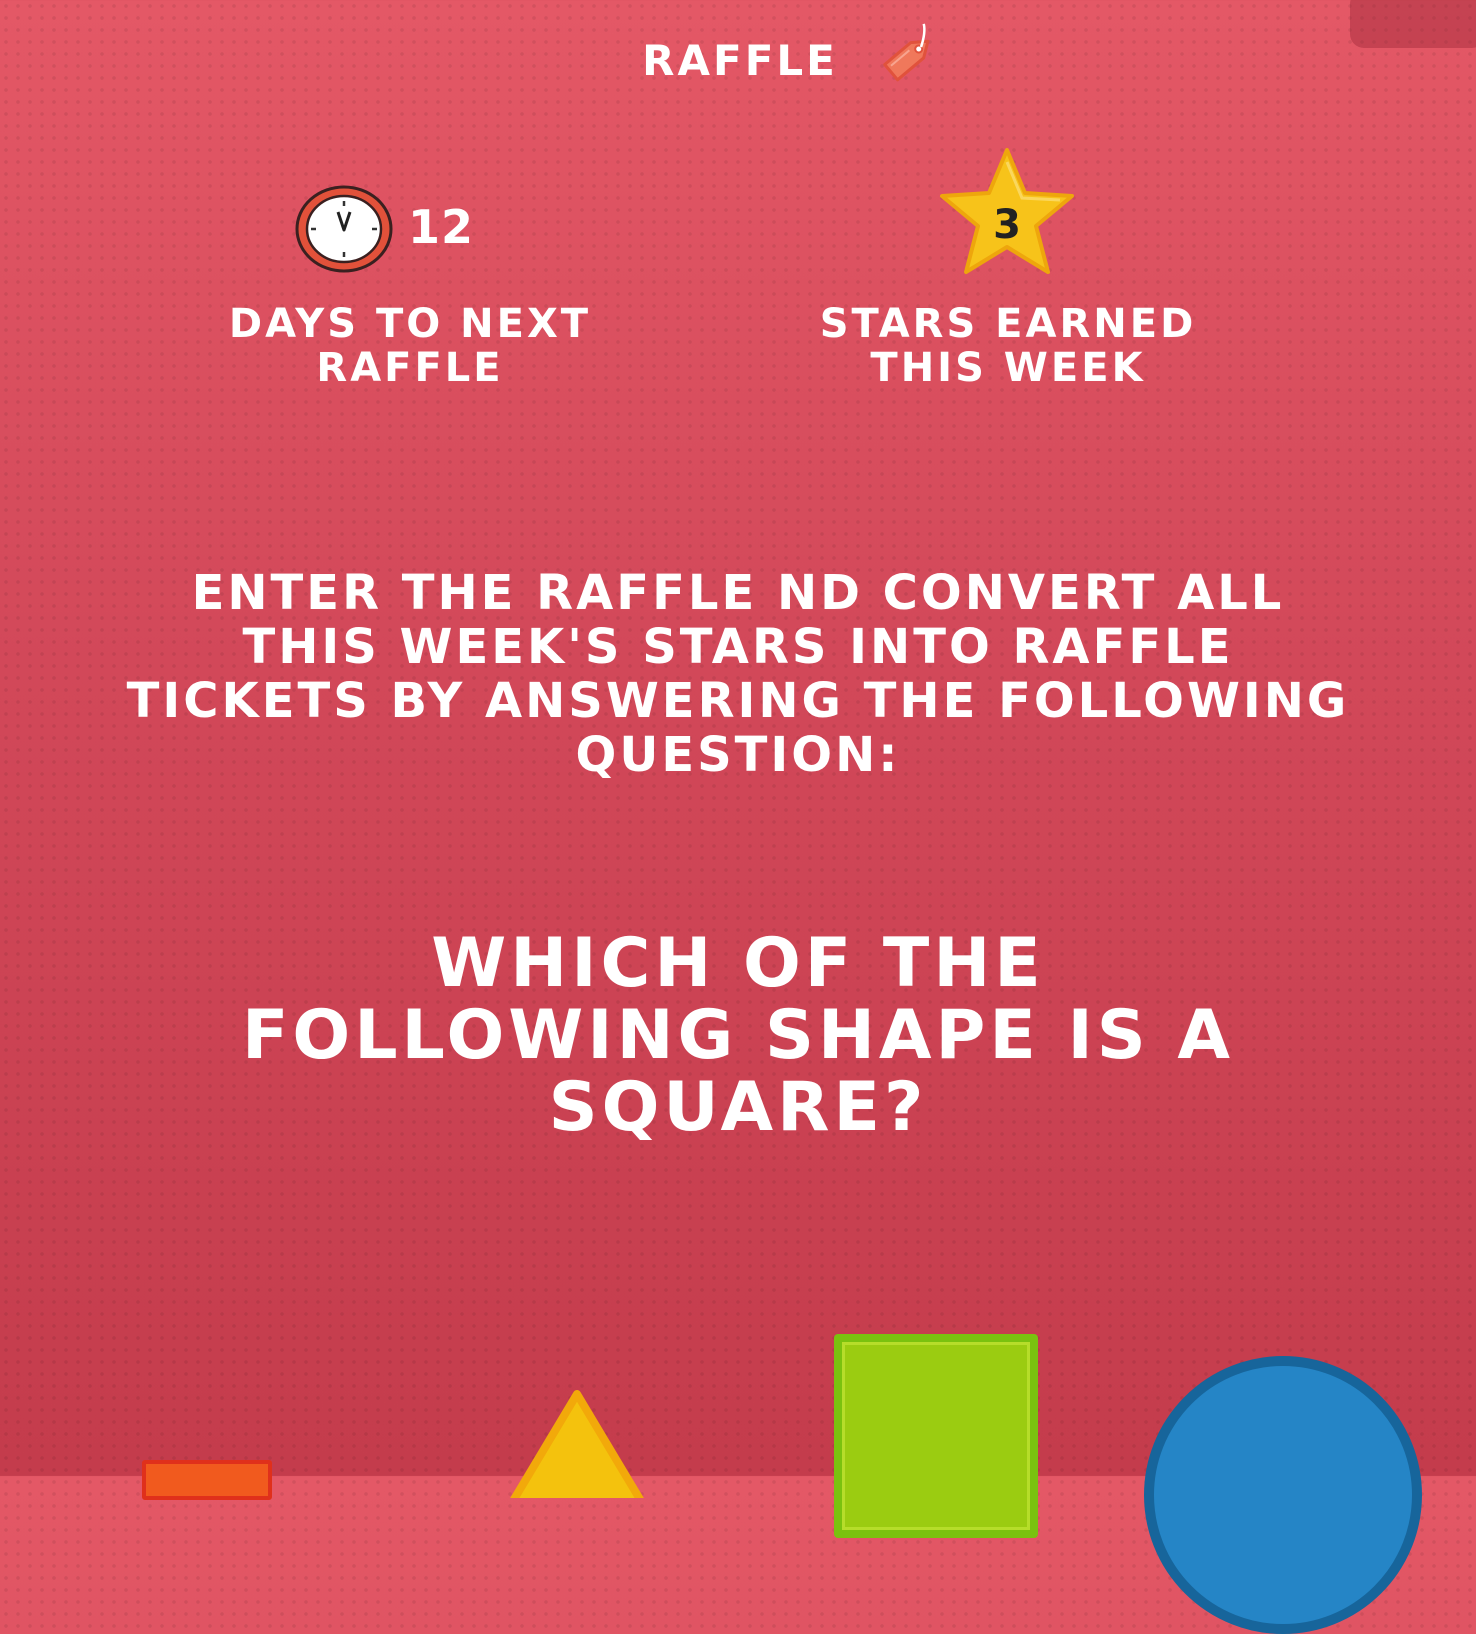 This screenshot has width=1476, height=1634. Describe the element at coordinates (1413, 24) in the screenshot. I see `top-corner-button` at that location.